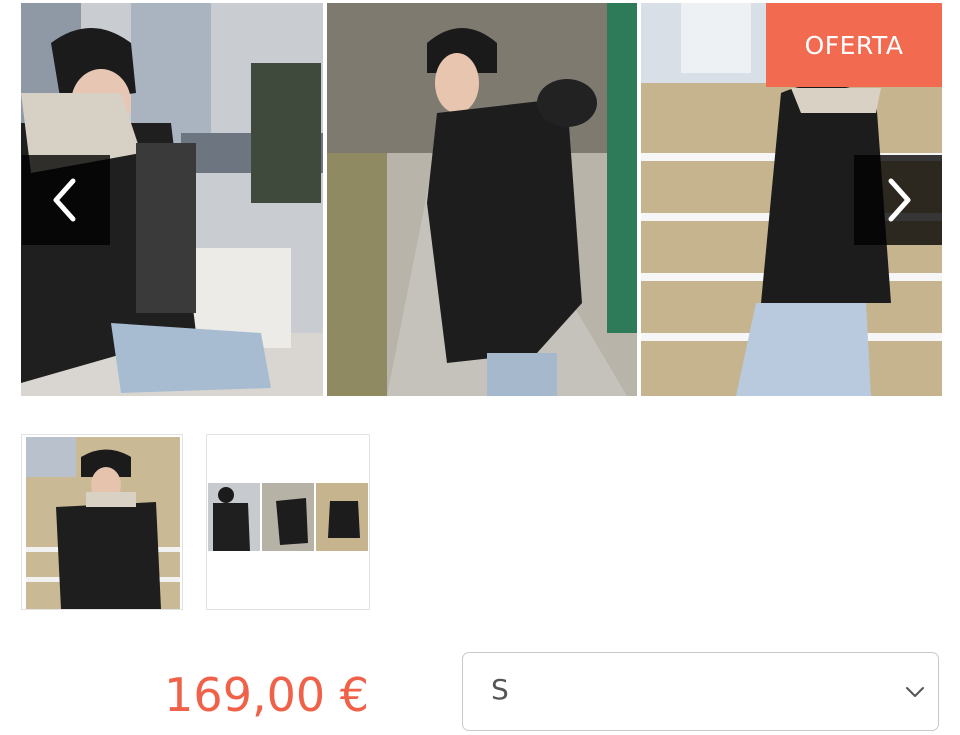  I want to click on chevron-right-icon, so click(899, 200).